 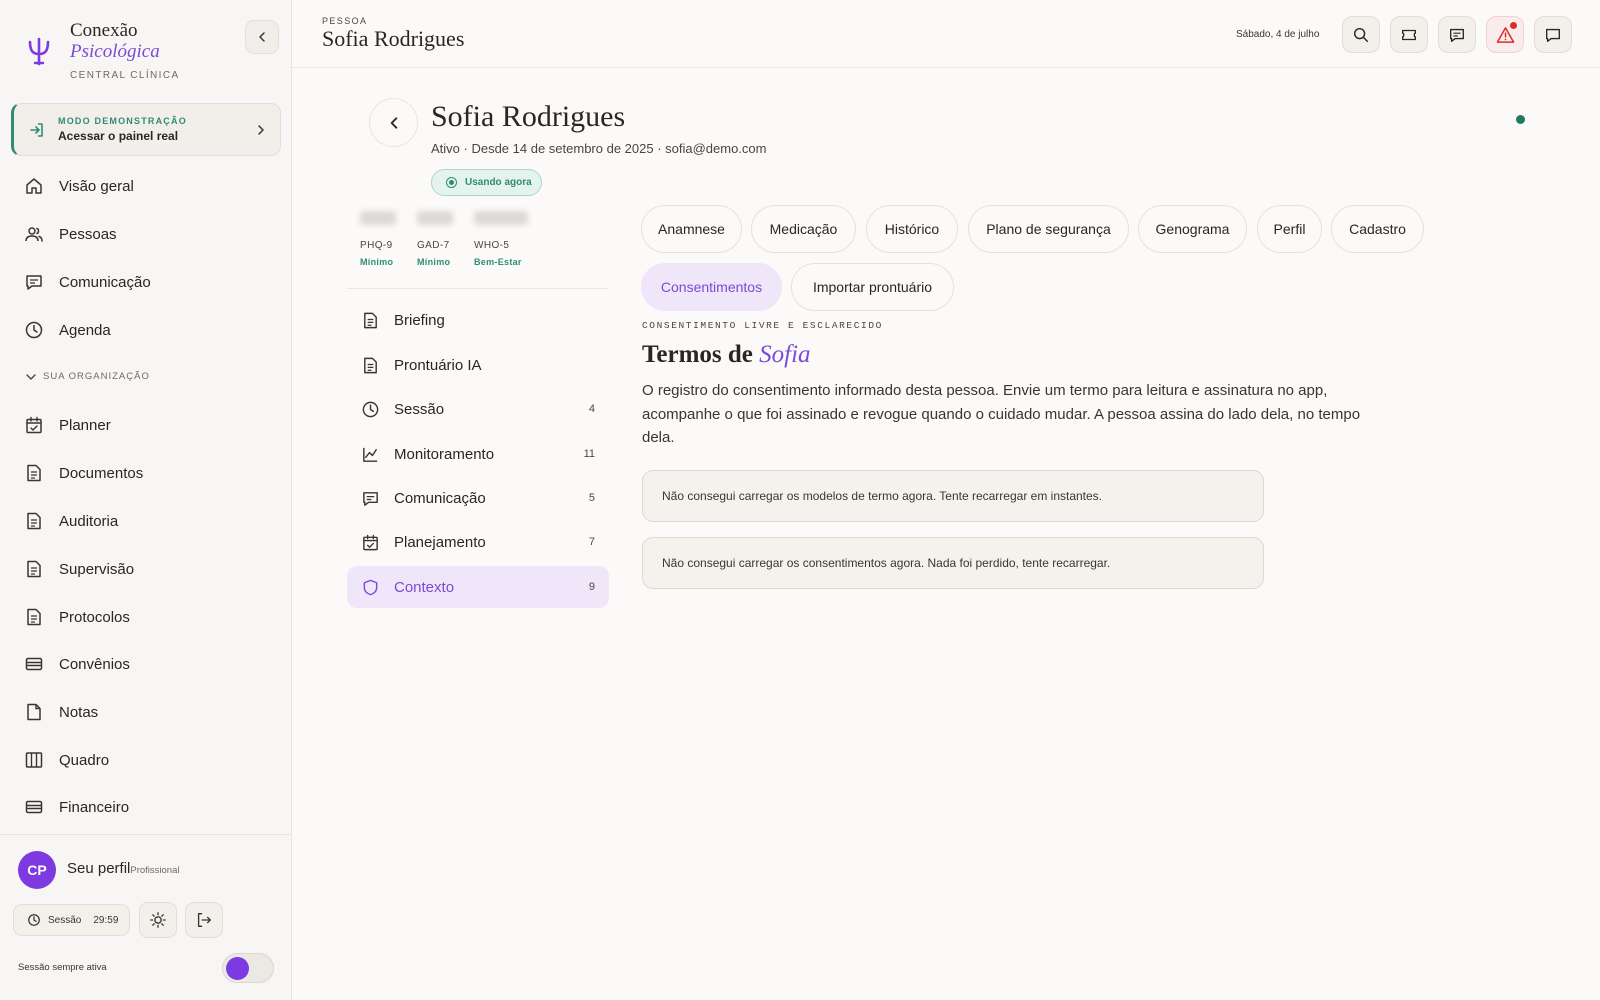 What do you see at coordinates (204, 920) in the screenshot?
I see `logout-button` at bounding box center [204, 920].